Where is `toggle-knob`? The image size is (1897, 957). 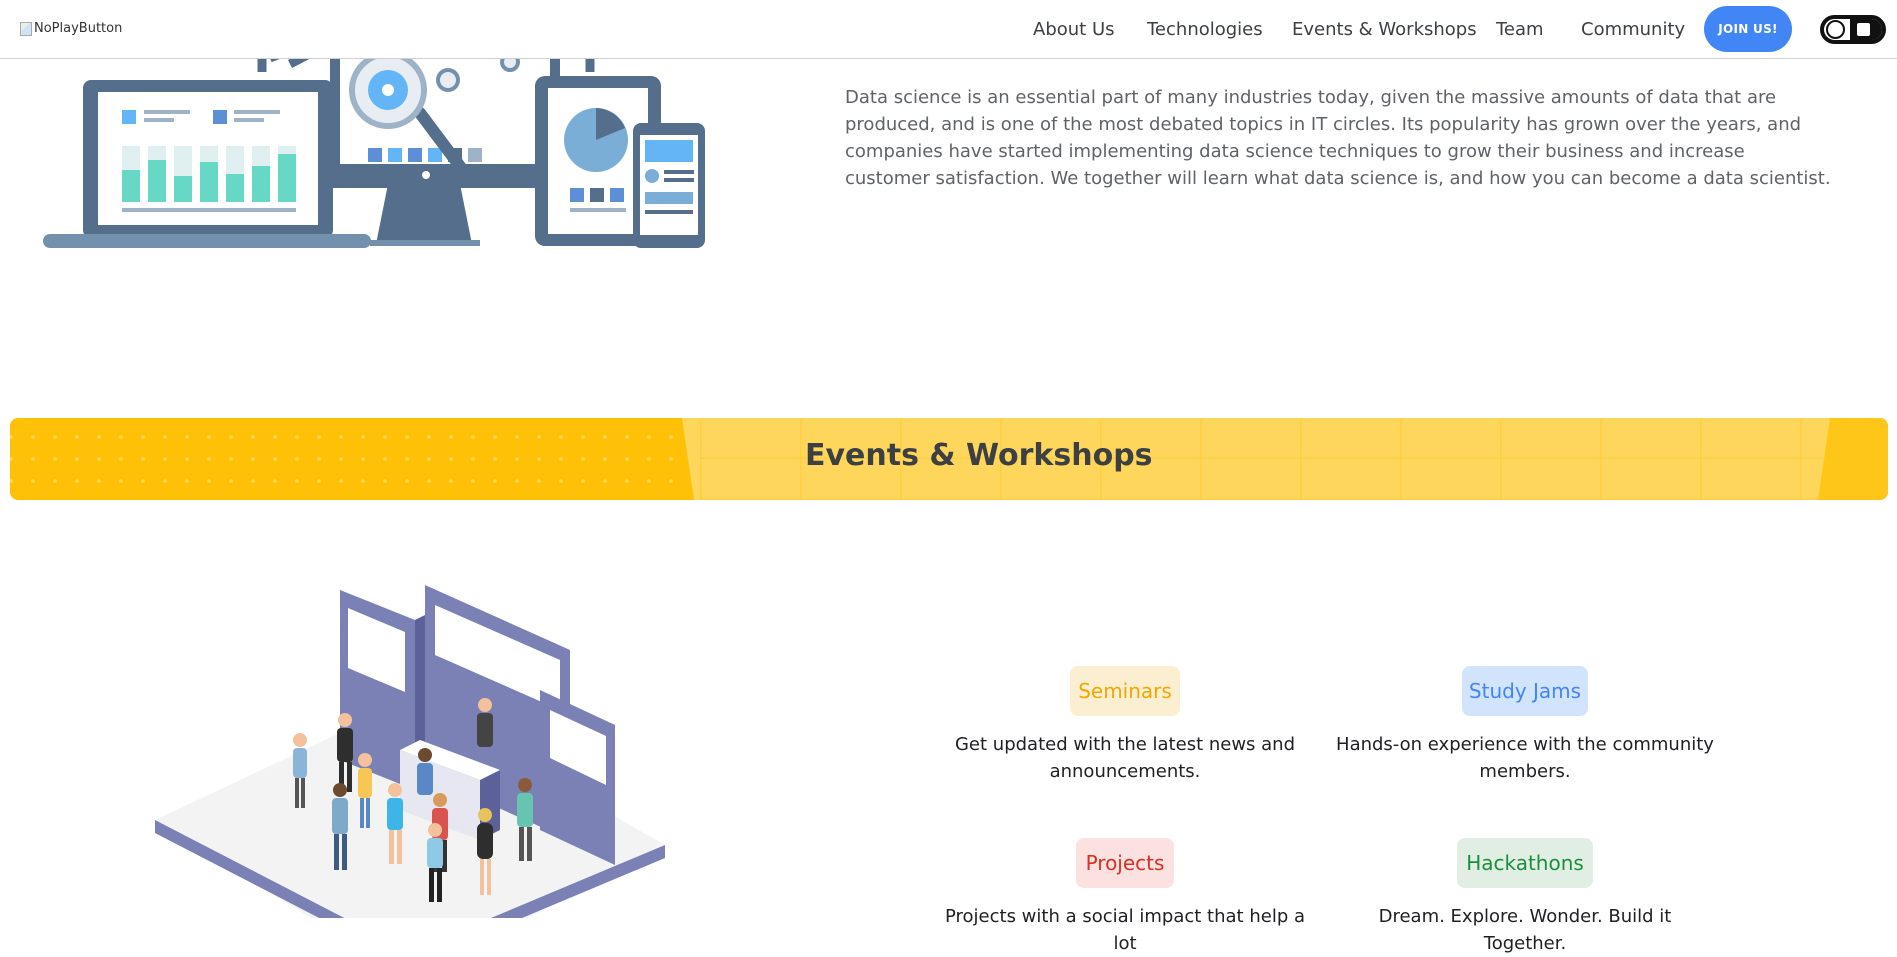
toggle-knob is located at coordinates (1835, 29).